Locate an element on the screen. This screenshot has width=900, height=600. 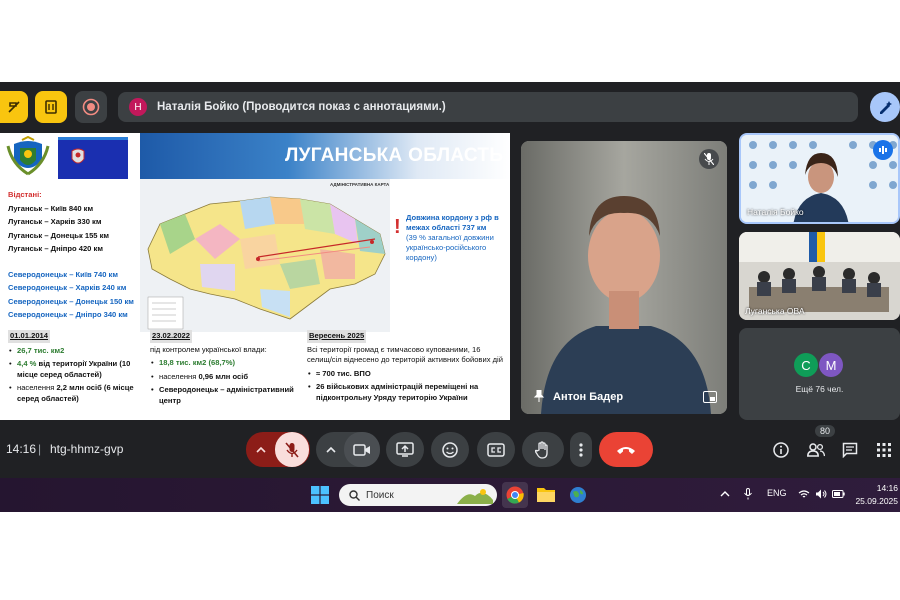
present-screen-icon is located at coordinates (405, 449).